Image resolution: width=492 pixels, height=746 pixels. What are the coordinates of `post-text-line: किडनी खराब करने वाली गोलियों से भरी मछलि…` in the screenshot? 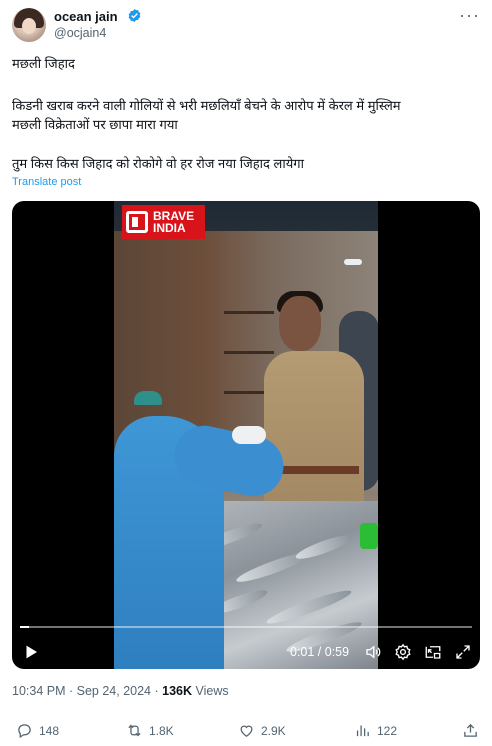 It's located at (206, 105).